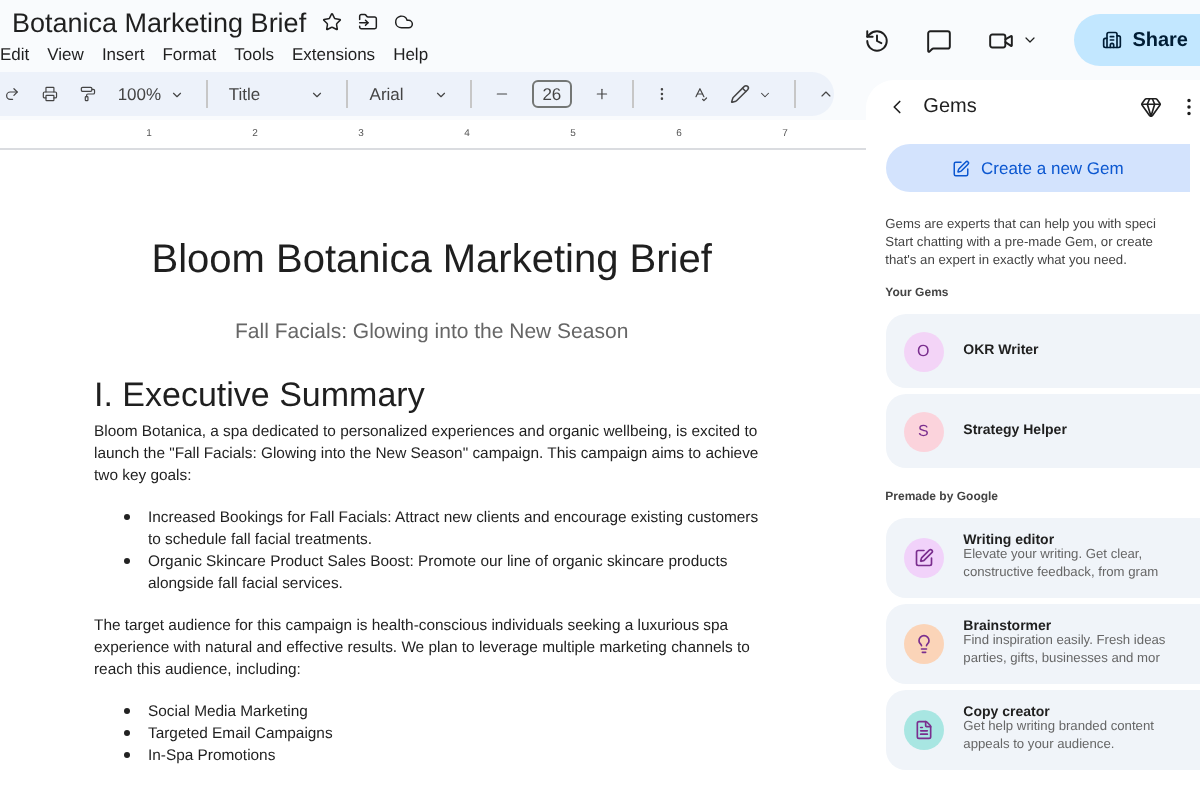  Describe the element at coordinates (951, 106) in the screenshot. I see `panel-title: Gems` at that location.